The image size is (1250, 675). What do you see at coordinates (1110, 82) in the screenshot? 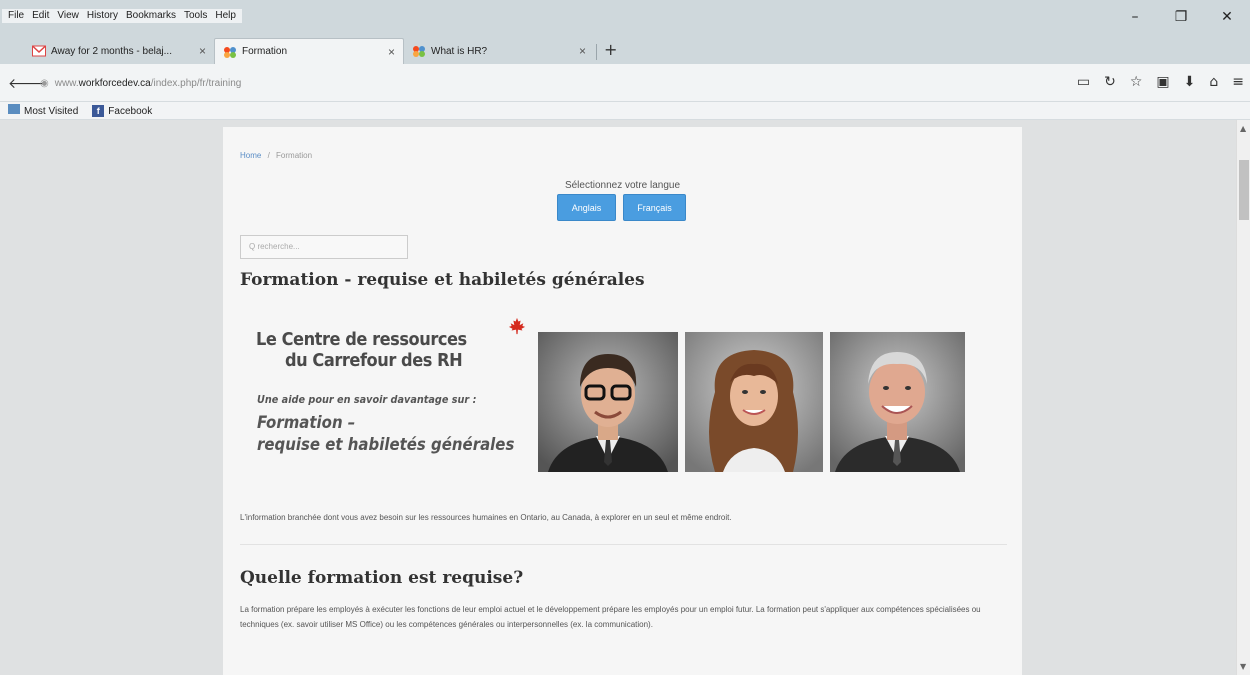
I see `reload-icon: ↻` at bounding box center [1110, 82].